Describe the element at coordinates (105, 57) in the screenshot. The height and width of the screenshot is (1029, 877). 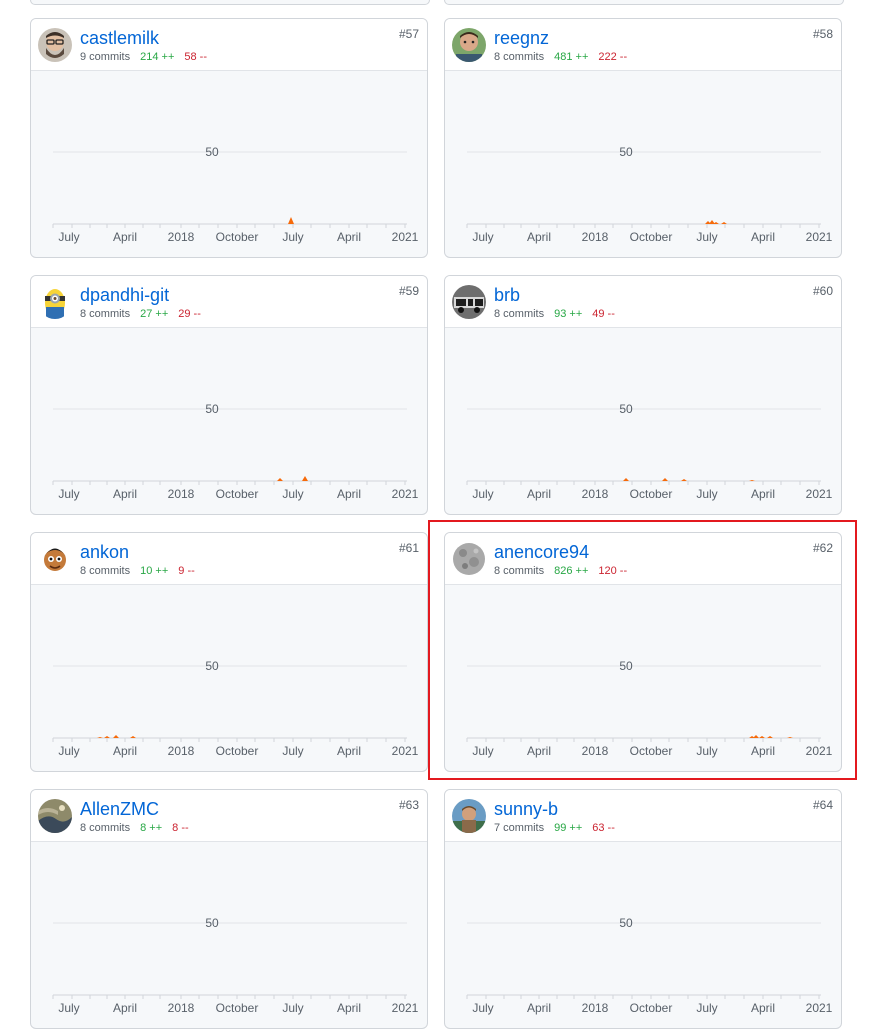
I see `commit-count: 9 commits` at that location.